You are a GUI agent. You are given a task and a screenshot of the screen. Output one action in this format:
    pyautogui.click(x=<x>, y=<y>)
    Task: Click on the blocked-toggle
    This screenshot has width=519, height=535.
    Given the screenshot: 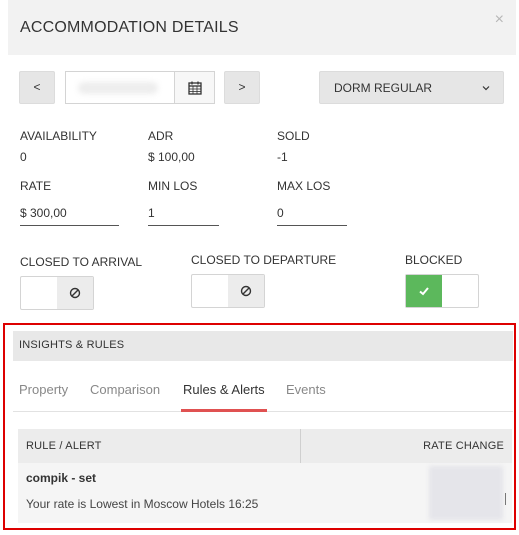 What is the action you would take?
    pyautogui.click(x=442, y=291)
    